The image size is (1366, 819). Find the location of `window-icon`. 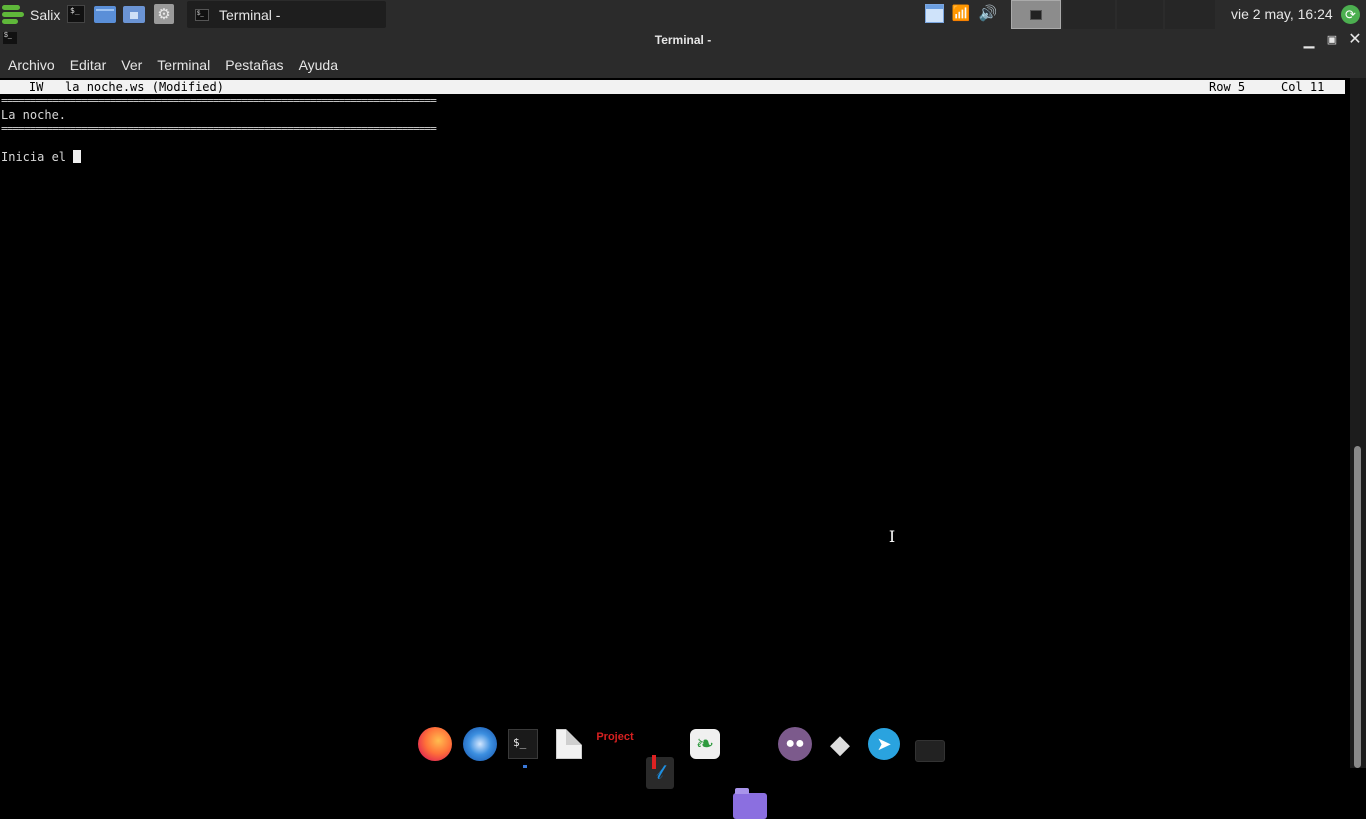

window-icon is located at coordinates (934, 13).